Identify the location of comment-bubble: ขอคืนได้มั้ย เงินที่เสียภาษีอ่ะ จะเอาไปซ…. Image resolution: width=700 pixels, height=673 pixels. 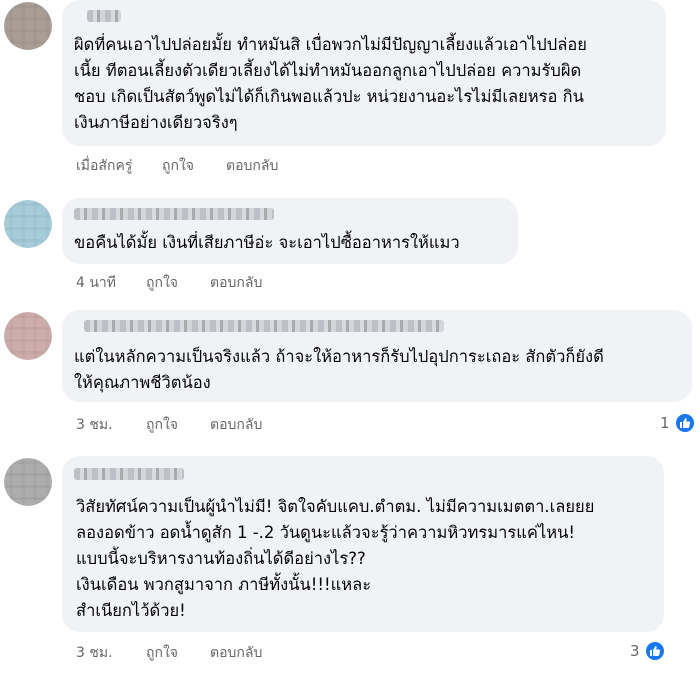
(290, 231).